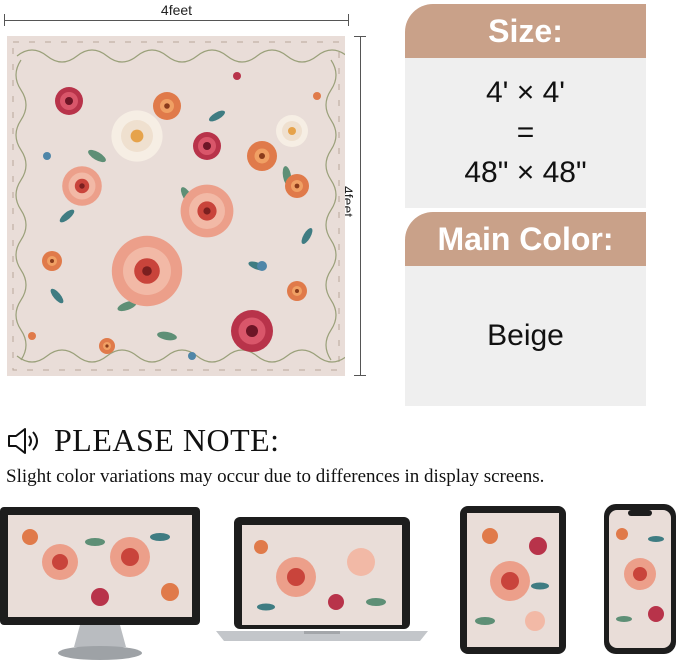 This screenshot has height=666, width=679. Describe the element at coordinates (360, 375) in the screenshot. I see `height-dimension-tick-bottom` at that location.